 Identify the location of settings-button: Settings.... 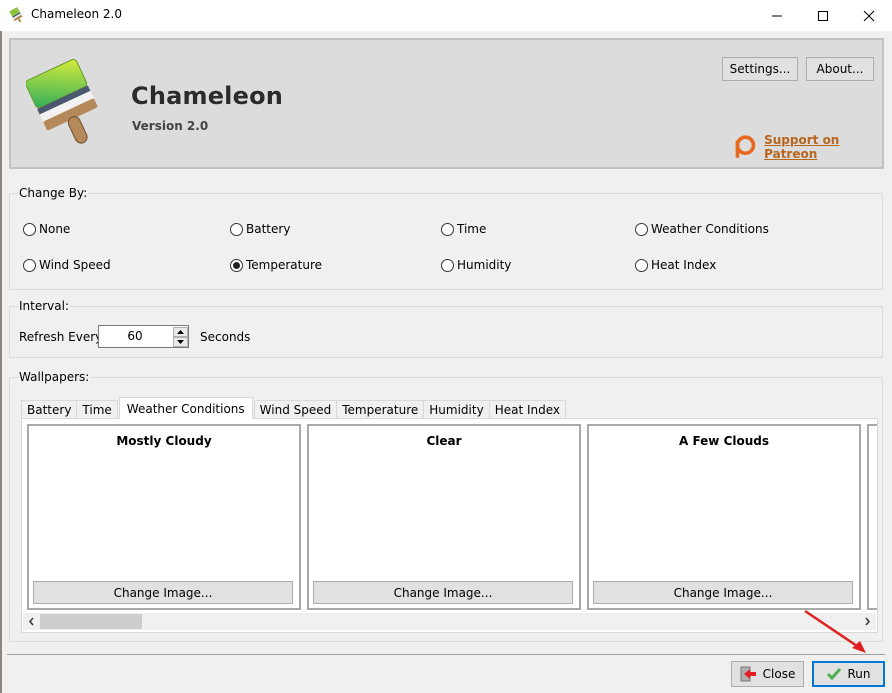
(760, 69).